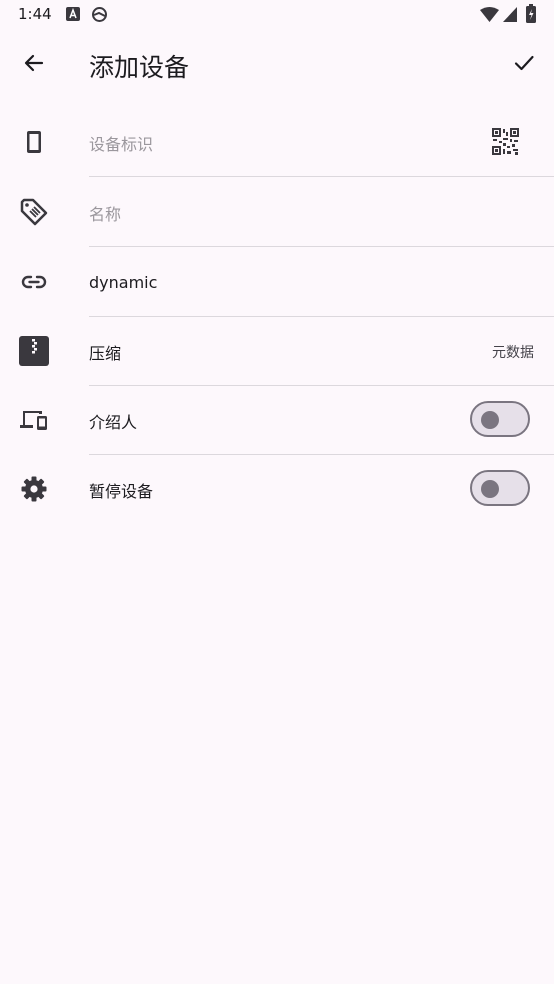  What do you see at coordinates (277, 351) in the screenshot?
I see `compression-row: 压缩 元数据` at bounding box center [277, 351].